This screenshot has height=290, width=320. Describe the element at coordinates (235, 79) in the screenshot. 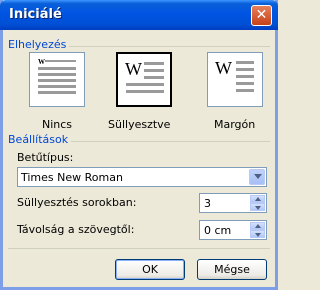

I see `placement-margin-tile: W` at that location.